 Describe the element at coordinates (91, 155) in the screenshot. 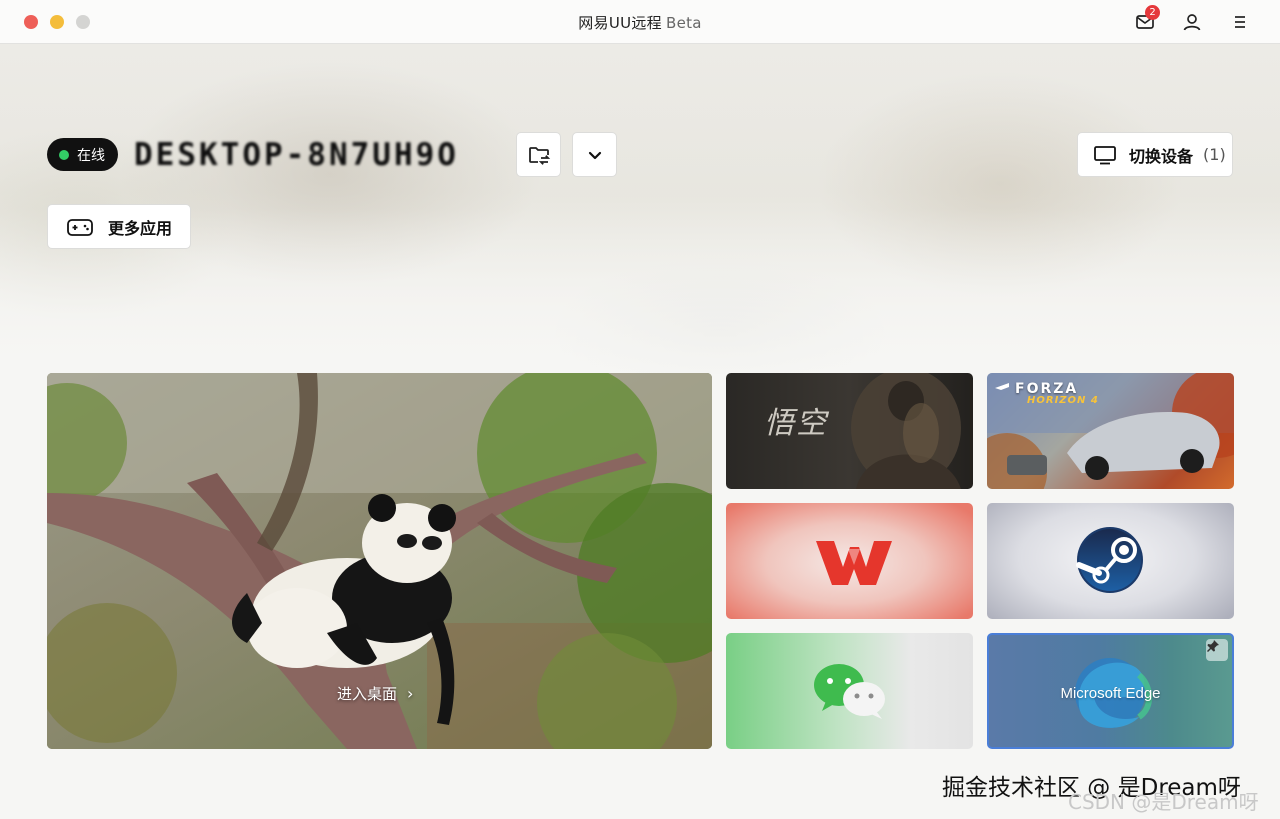

I see `online-status-label: 在线` at that location.